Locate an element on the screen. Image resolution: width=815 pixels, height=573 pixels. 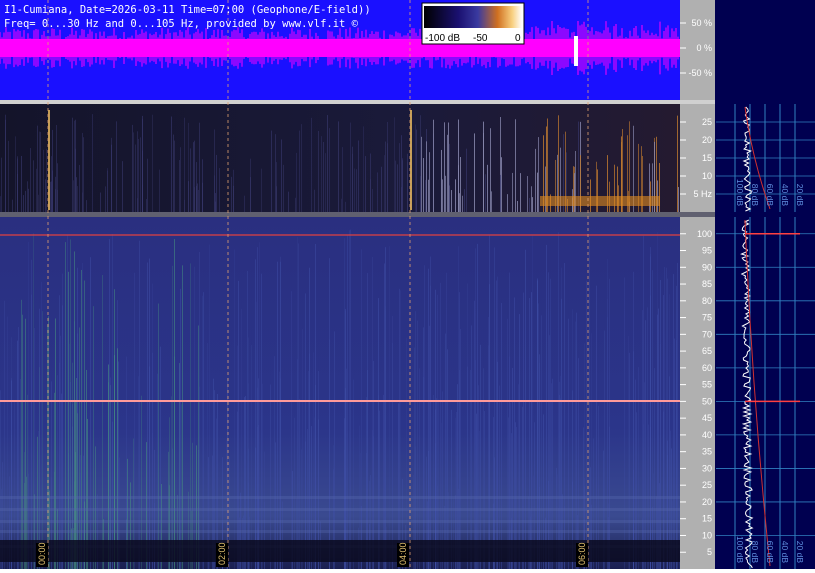
high-tick-label: 95 is located at coordinates (707, 251).